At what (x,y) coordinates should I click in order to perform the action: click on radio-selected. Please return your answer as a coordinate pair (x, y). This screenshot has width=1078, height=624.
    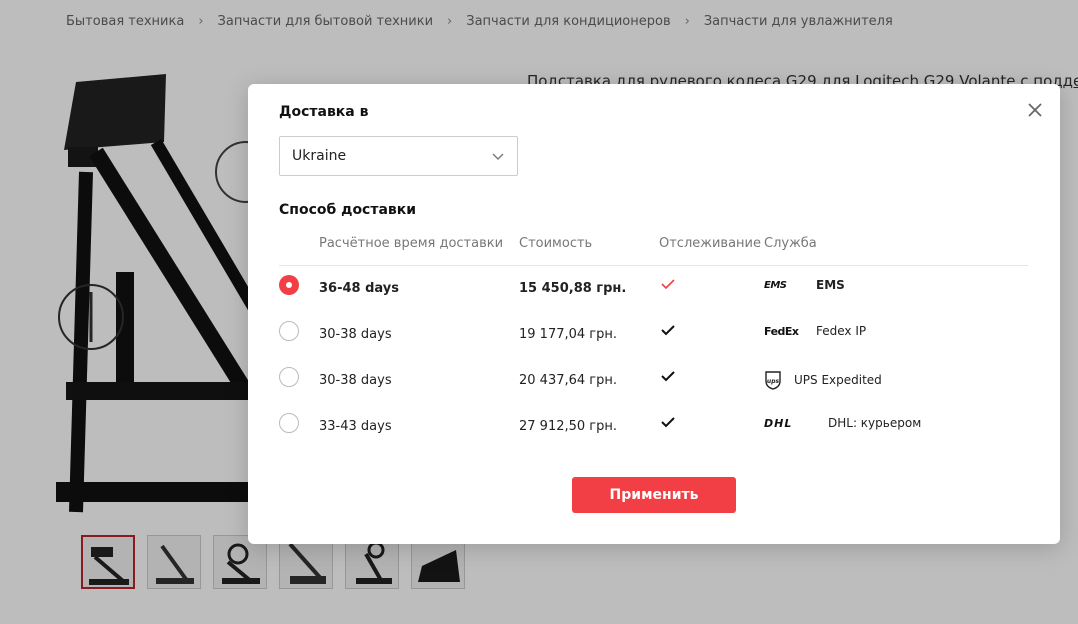
    Looking at the image, I should click on (289, 285).